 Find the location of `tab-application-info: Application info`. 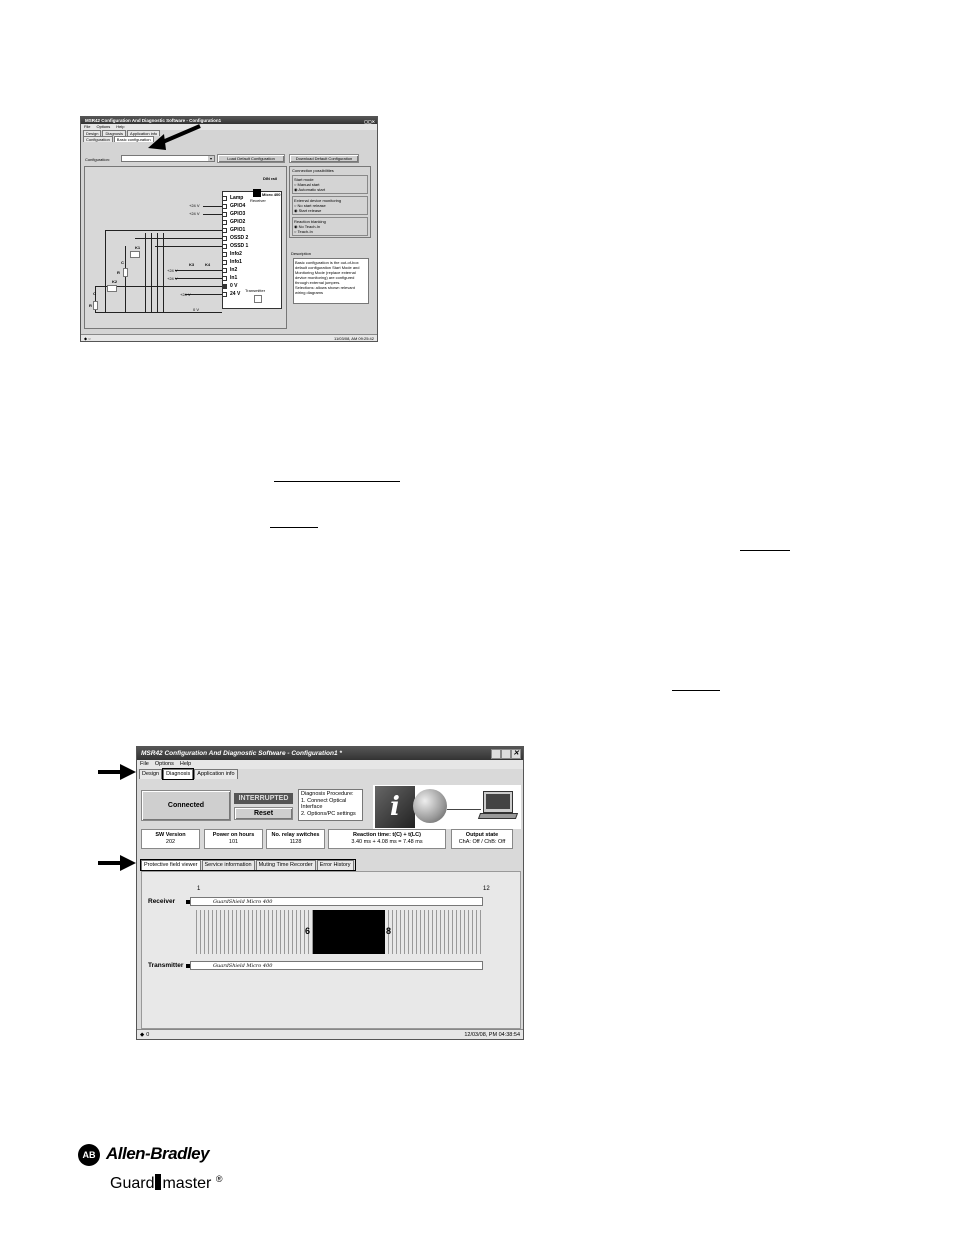

tab-application-info: Application info is located at coordinates (216, 774).